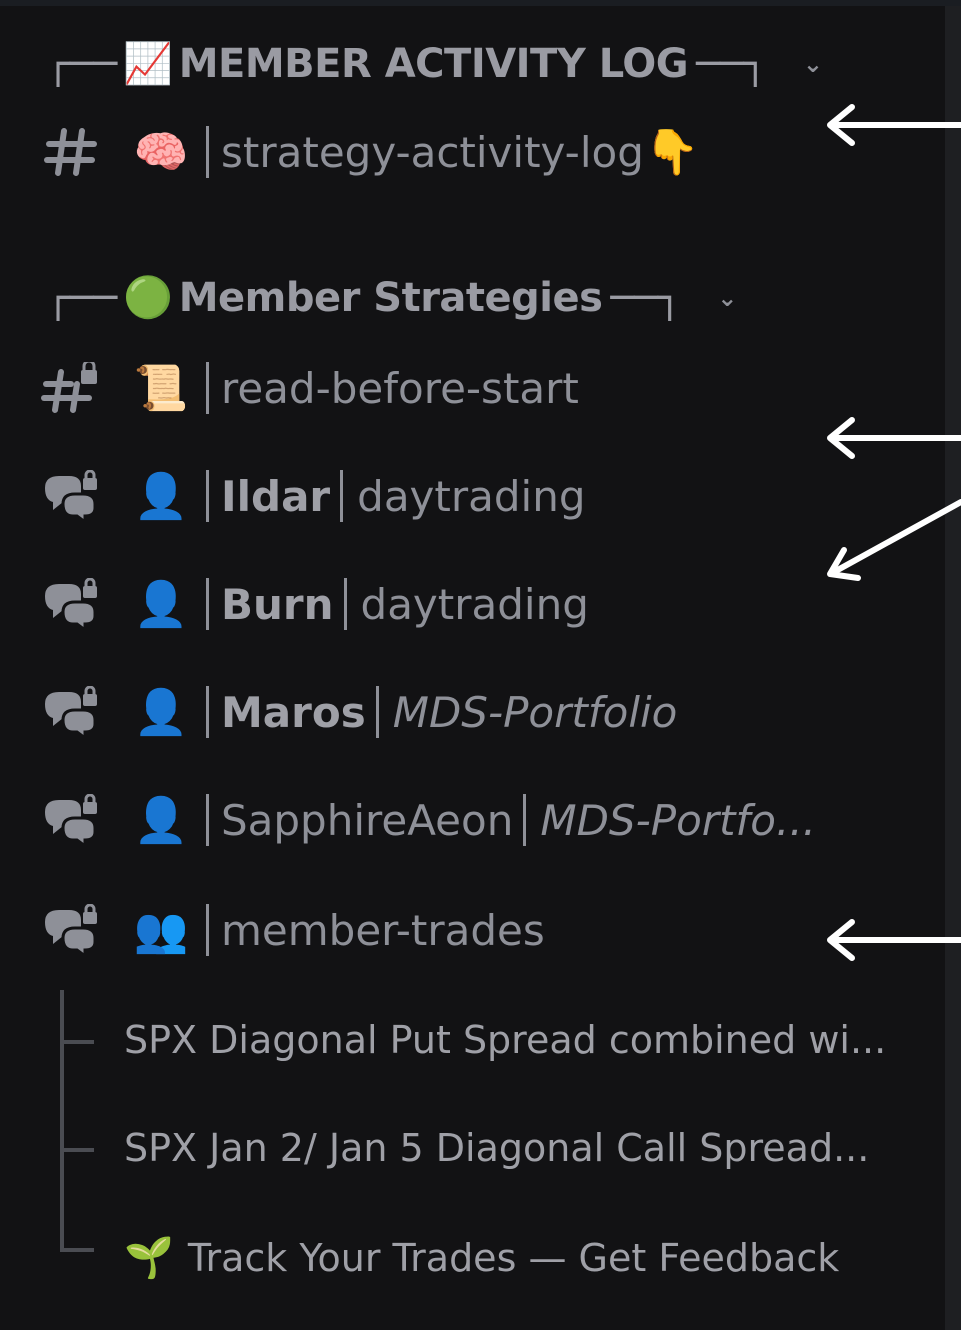 This screenshot has width=961, height=1330. I want to click on member-name: Burn, so click(277, 604).